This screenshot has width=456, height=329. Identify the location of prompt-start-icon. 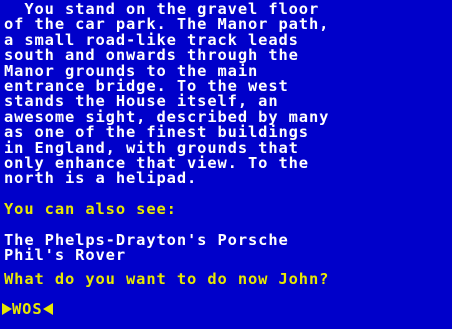
(7, 309).